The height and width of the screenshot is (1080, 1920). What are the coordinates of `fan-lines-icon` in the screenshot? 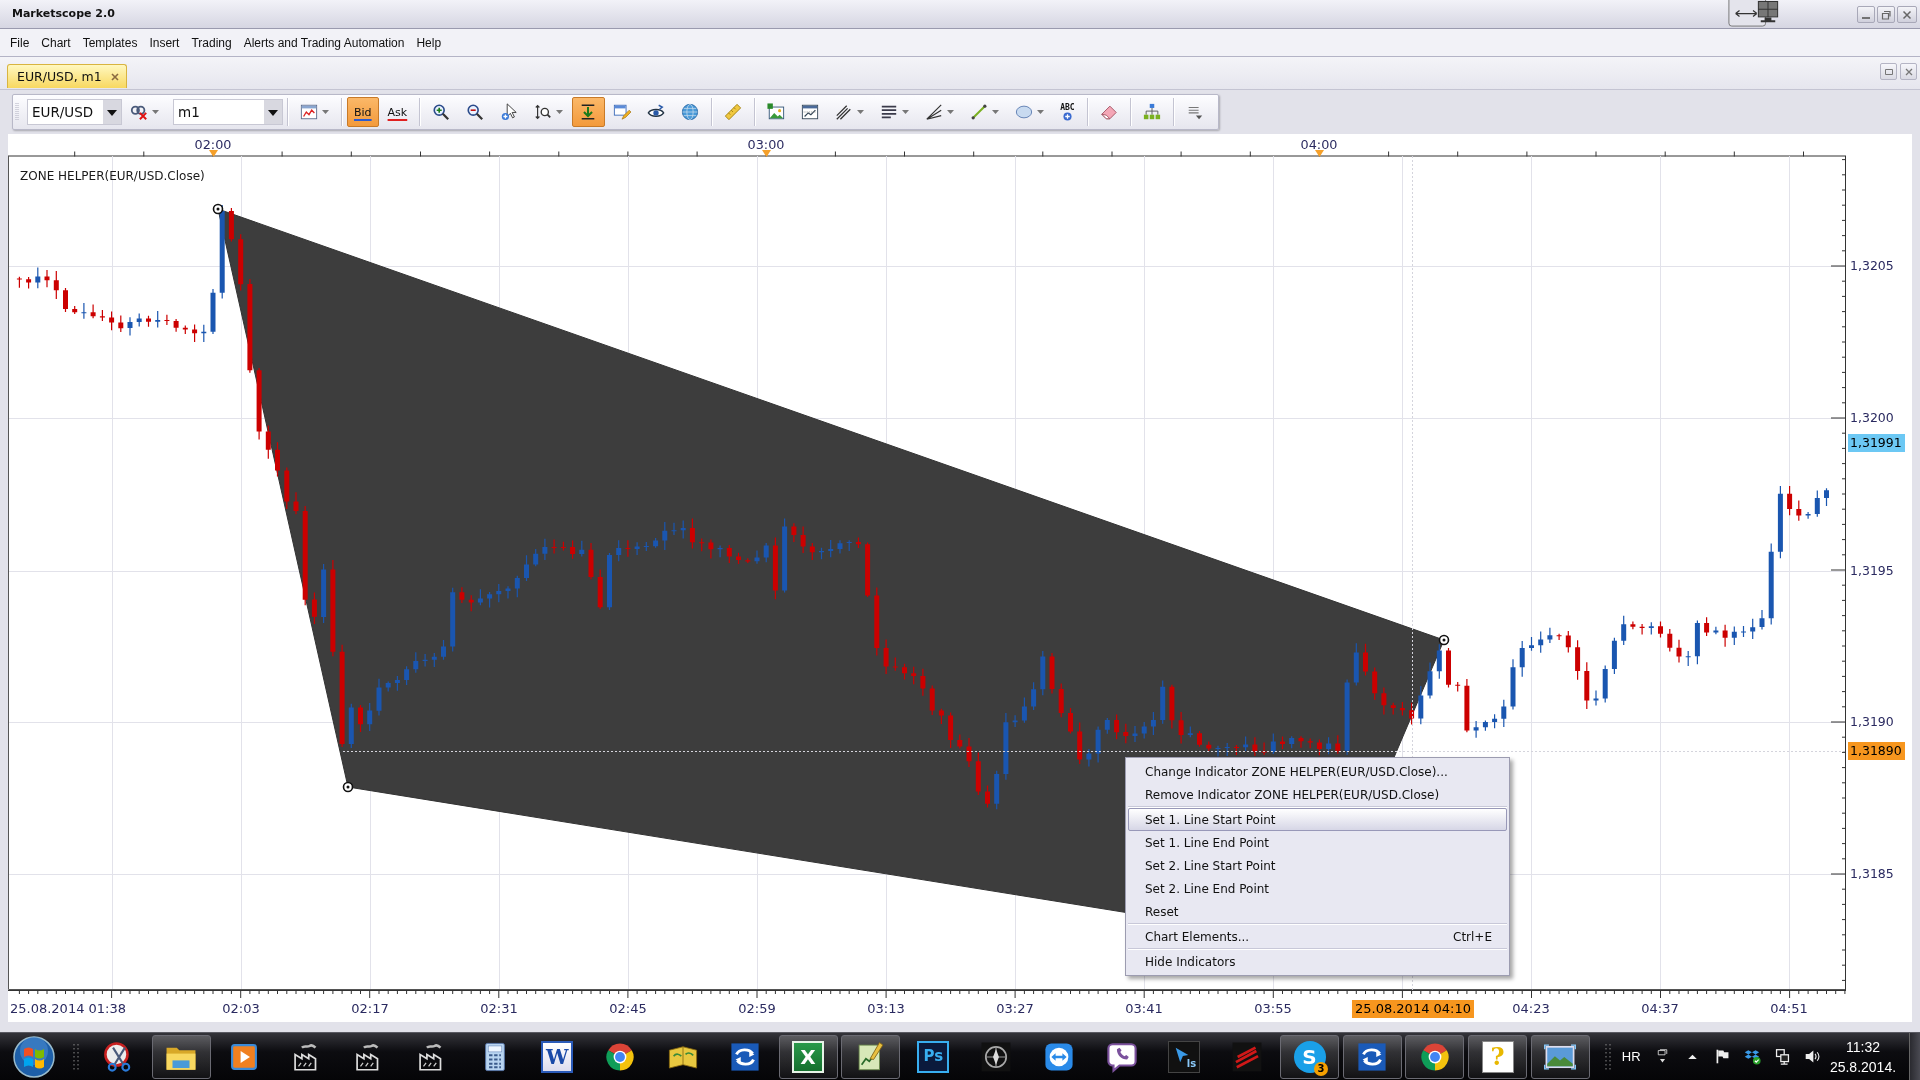 It's located at (934, 112).